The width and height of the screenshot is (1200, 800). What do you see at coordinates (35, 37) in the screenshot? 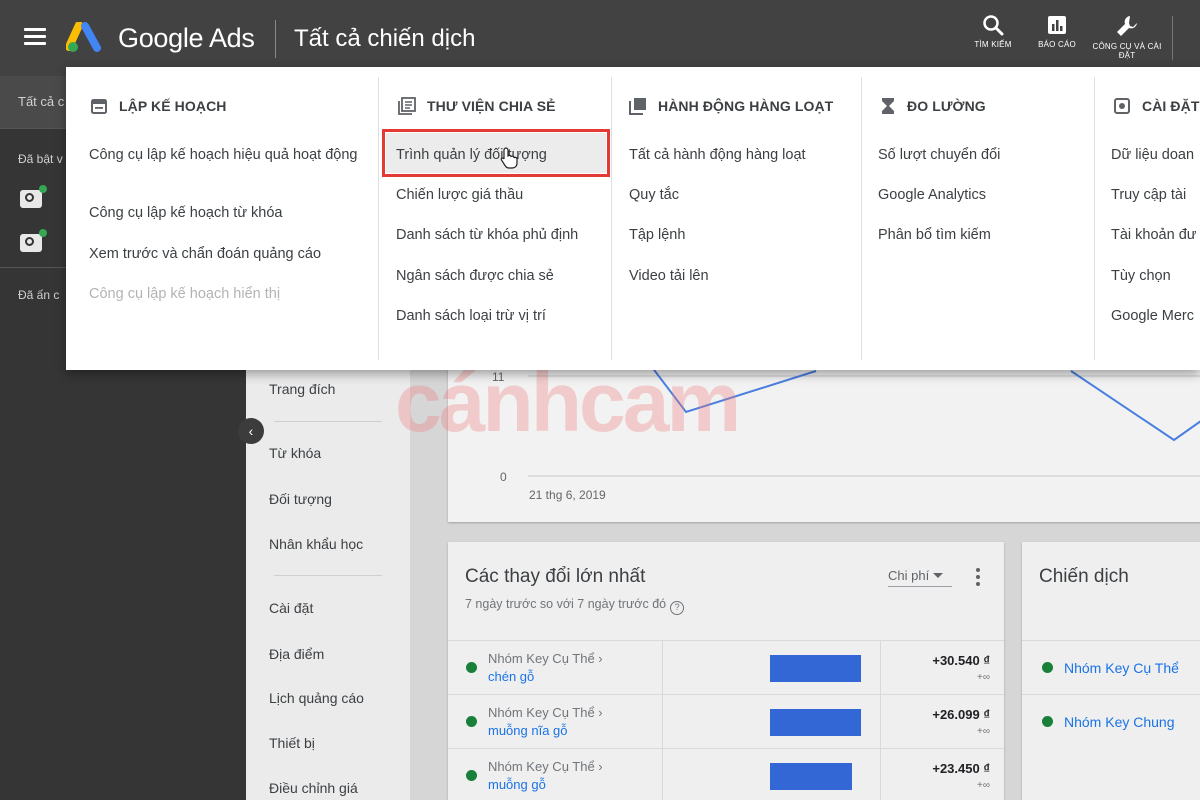
I see `menu-icon` at bounding box center [35, 37].